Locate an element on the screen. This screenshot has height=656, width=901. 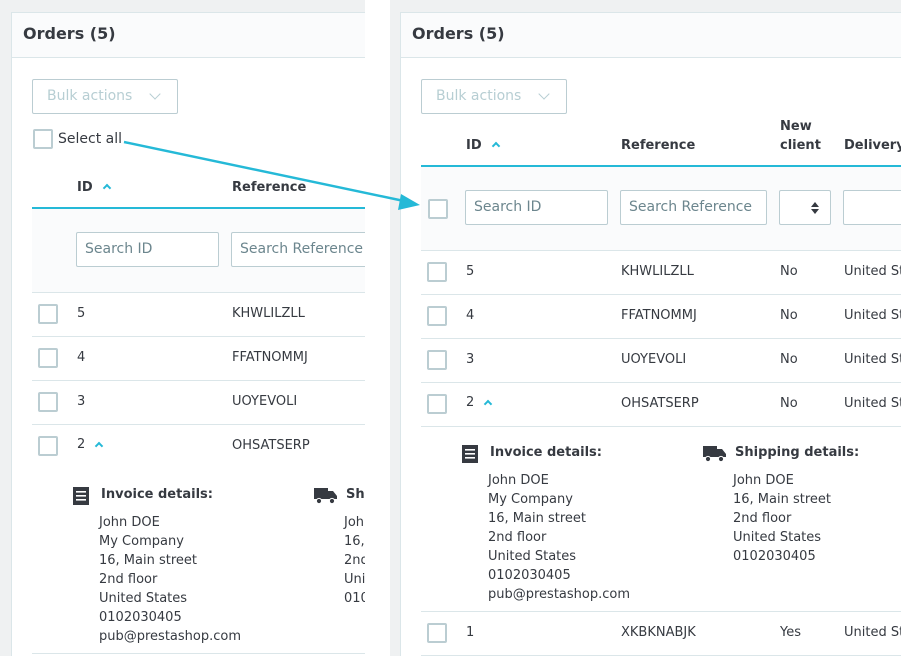
address-line: 16, is located at coordinates (354, 541).